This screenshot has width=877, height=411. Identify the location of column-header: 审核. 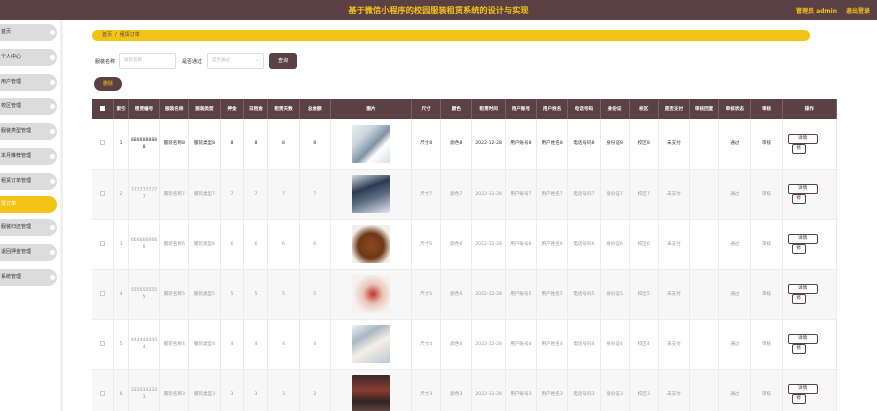
(766, 109).